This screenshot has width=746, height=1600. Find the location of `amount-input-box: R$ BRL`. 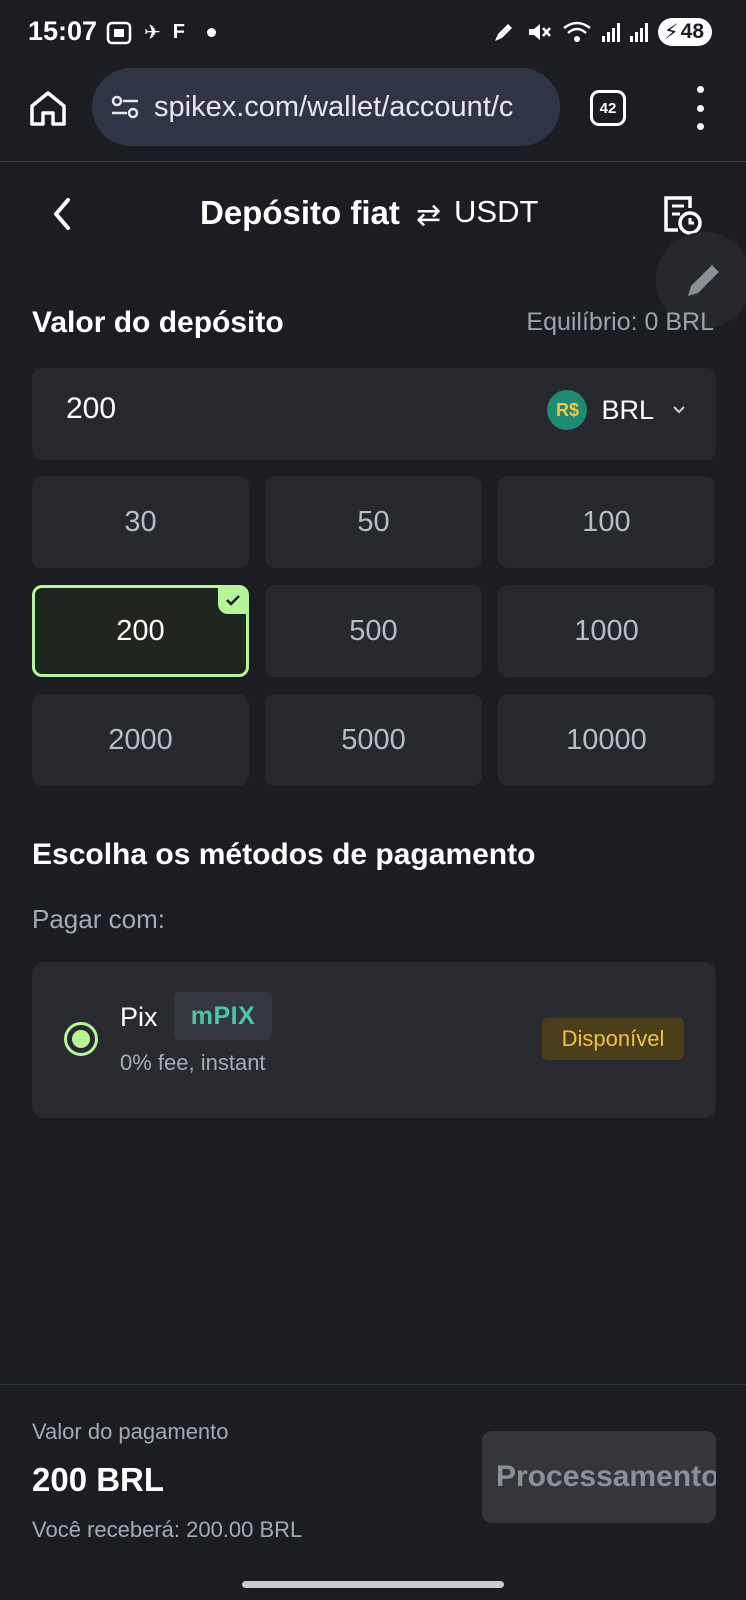

amount-input-box: R$ BRL is located at coordinates (374, 414).